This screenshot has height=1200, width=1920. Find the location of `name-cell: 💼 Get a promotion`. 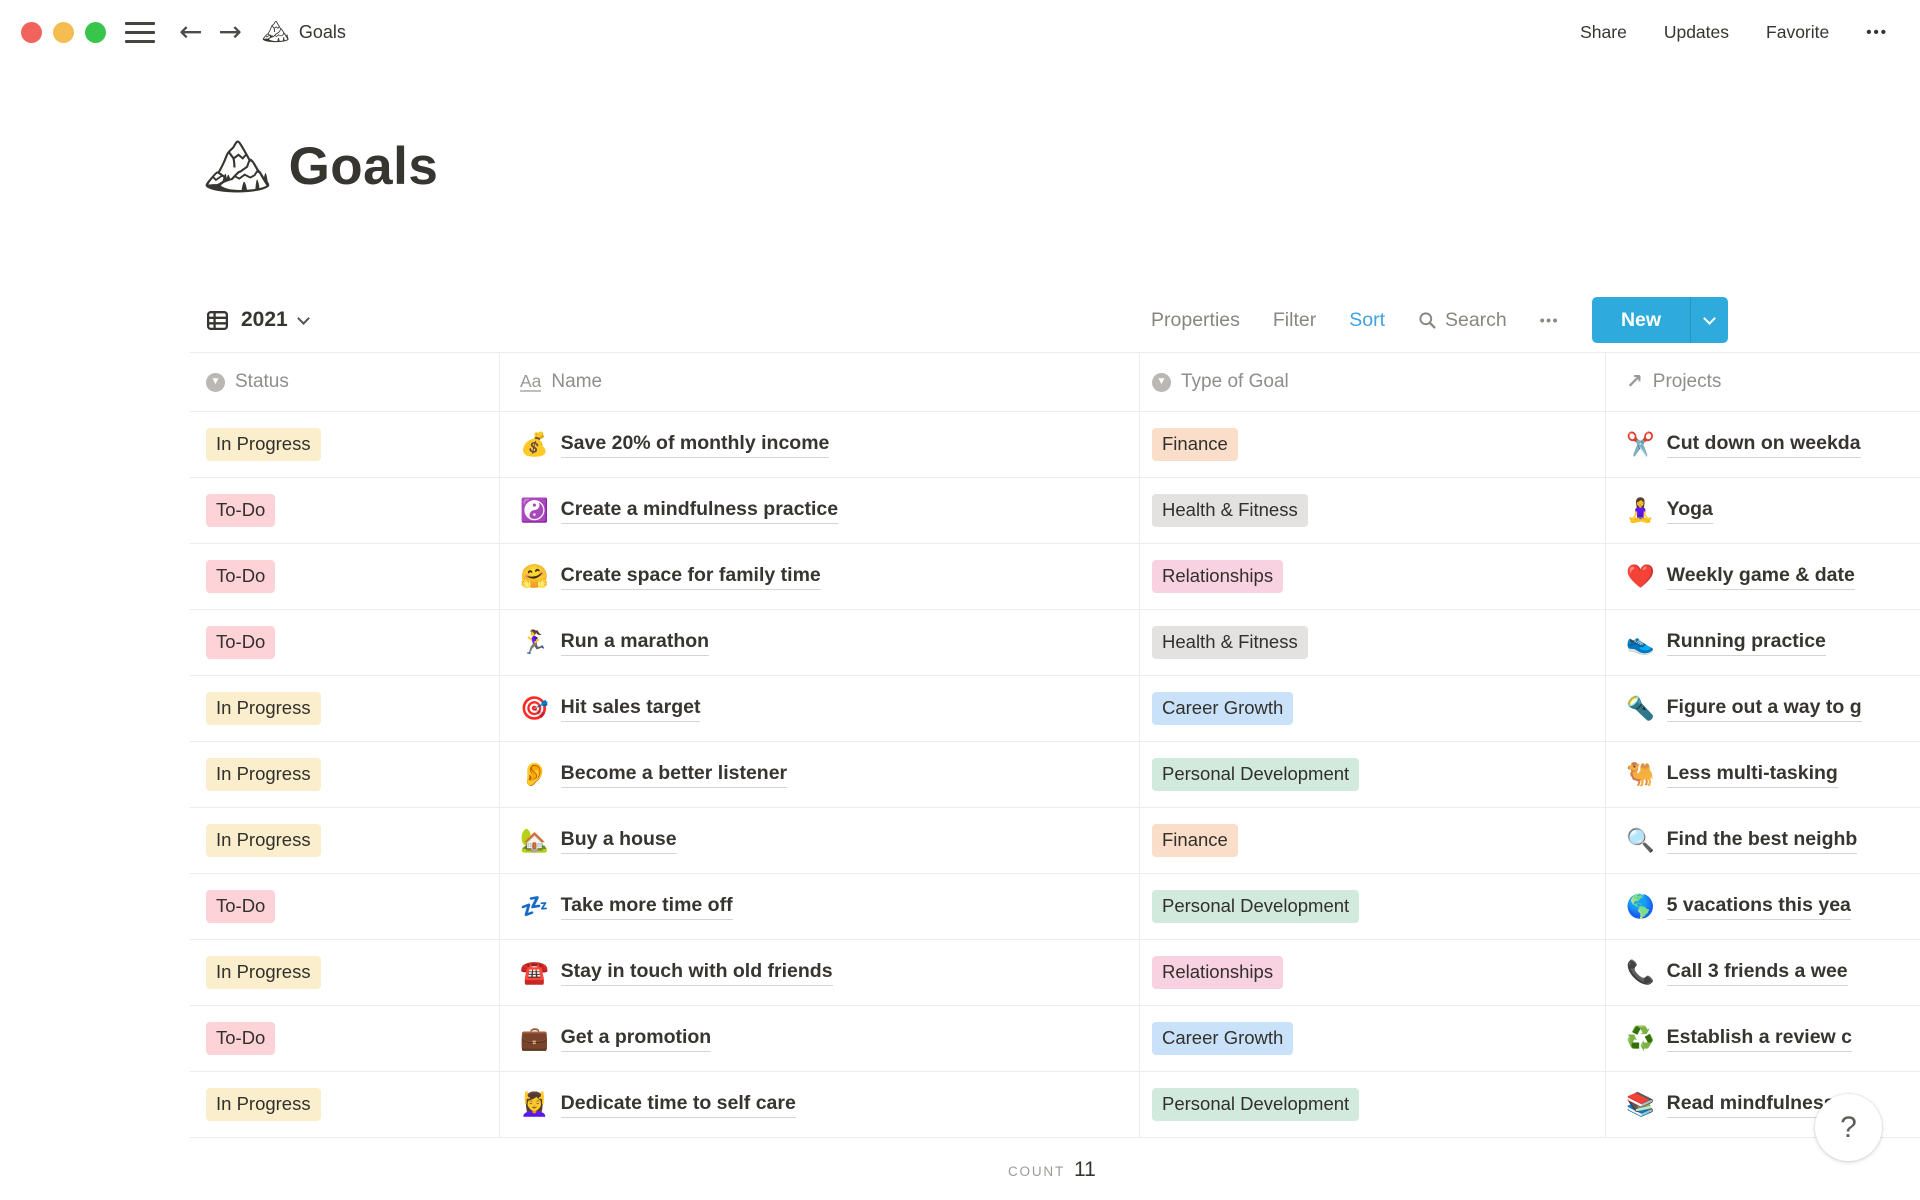

name-cell: 💼 Get a promotion is located at coordinates (820, 1038).